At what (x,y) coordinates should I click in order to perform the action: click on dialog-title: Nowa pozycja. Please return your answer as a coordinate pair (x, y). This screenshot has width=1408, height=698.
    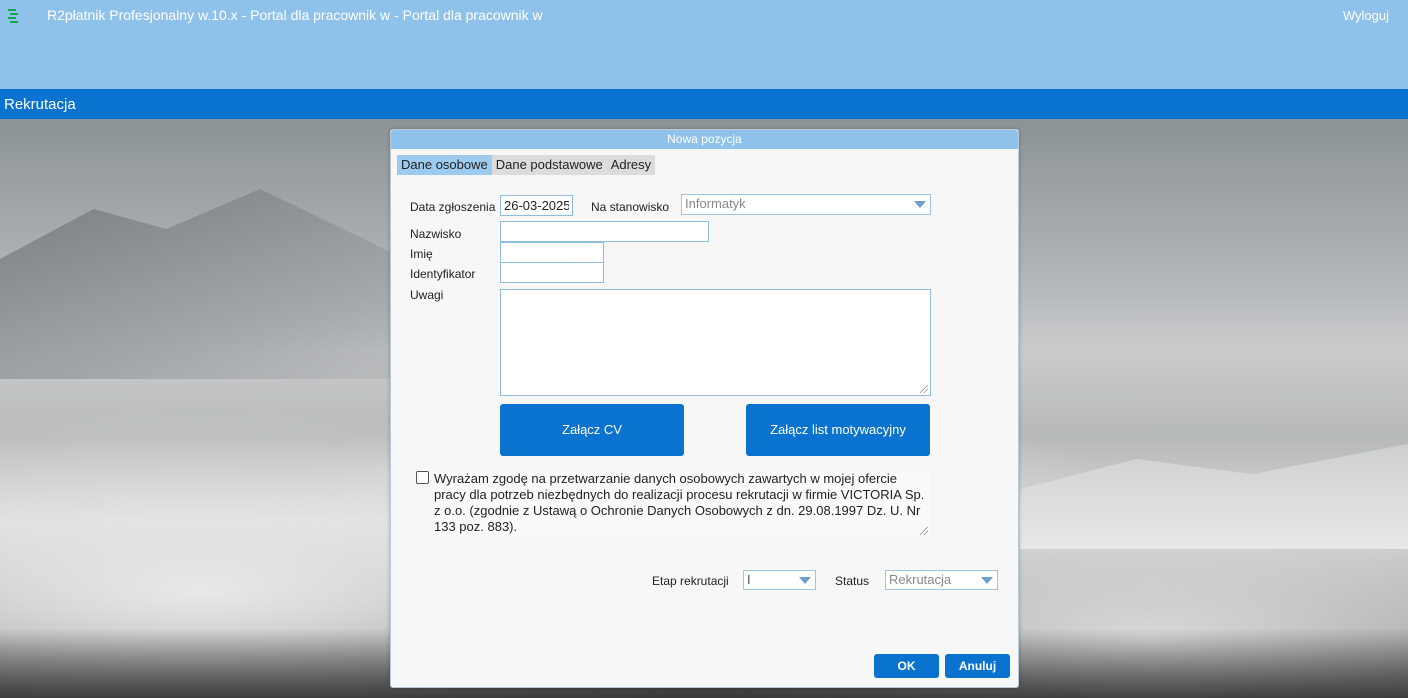
    Looking at the image, I should click on (704, 139).